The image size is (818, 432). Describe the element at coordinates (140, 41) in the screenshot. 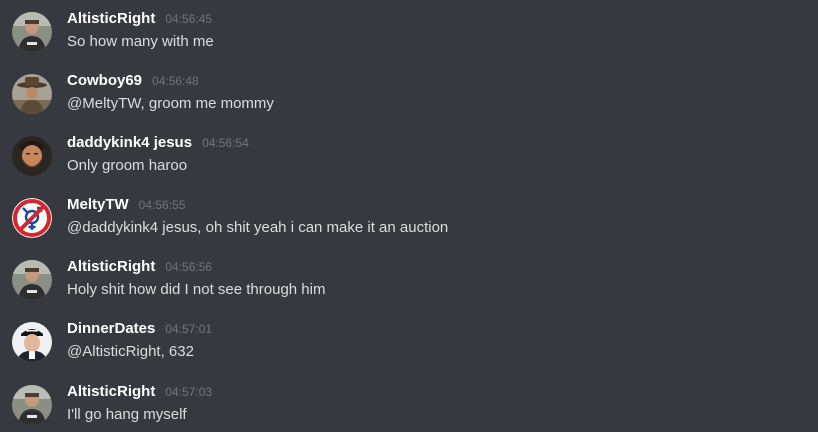

I see `message-text: So how many with me` at that location.